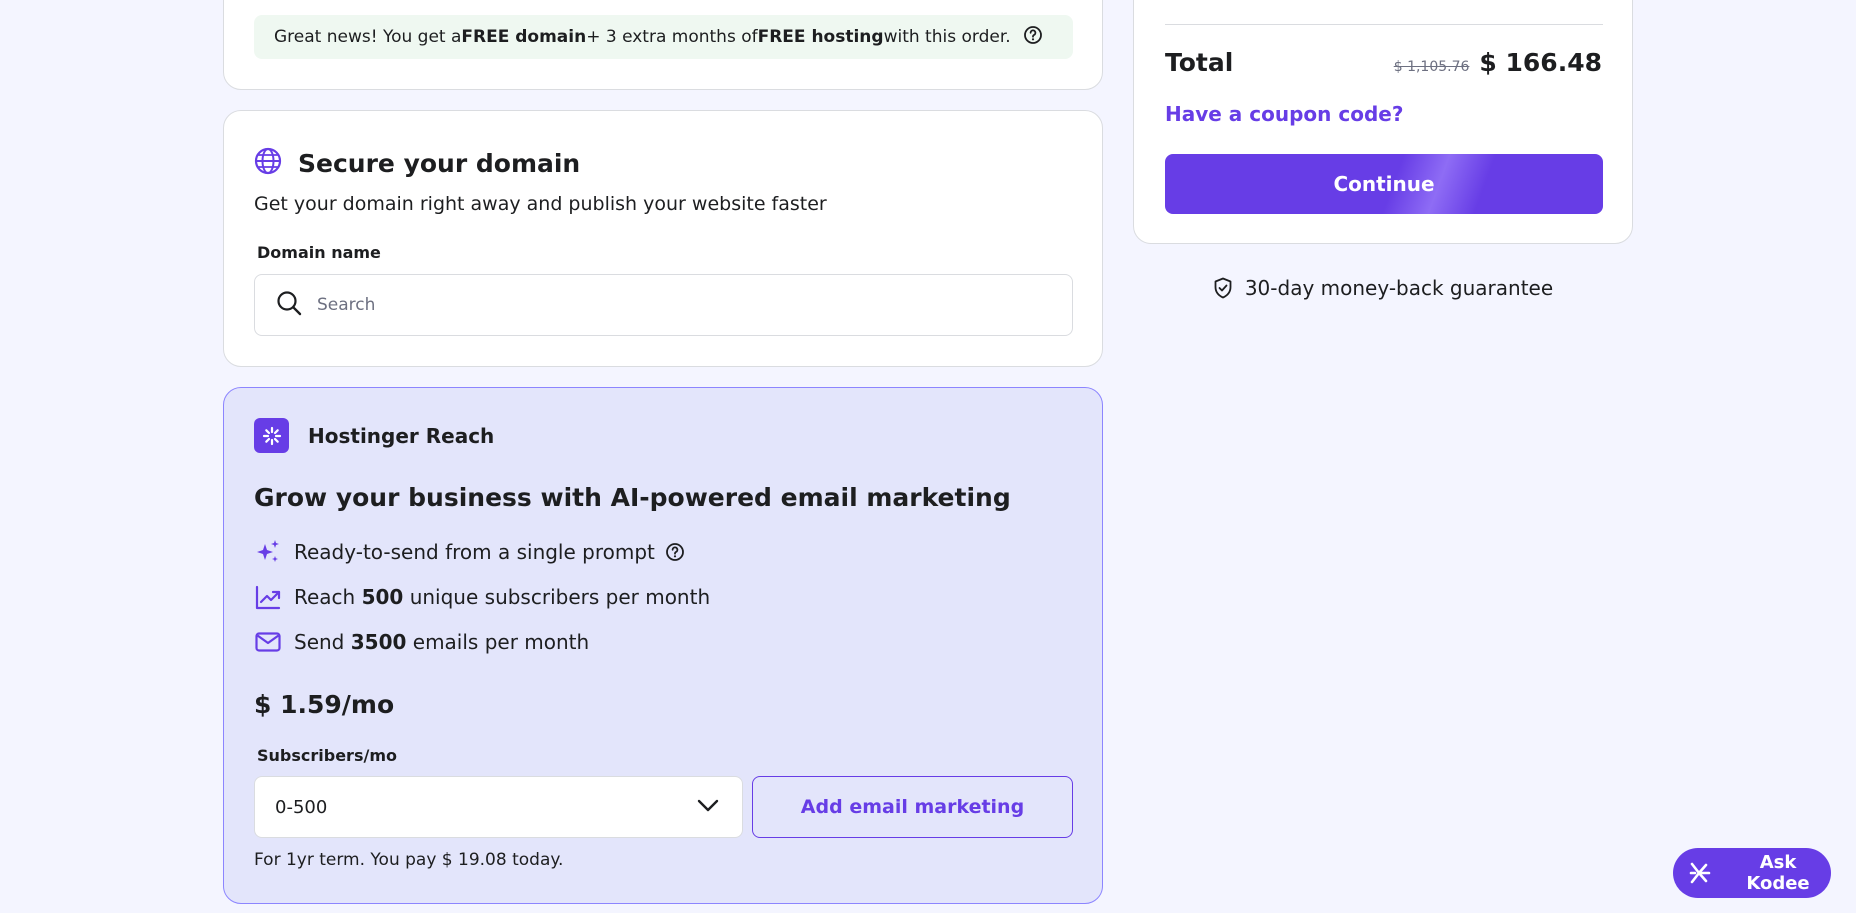  Describe the element at coordinates (1223, 288) in the screenshot. I see `shield-check-icon` at that location.